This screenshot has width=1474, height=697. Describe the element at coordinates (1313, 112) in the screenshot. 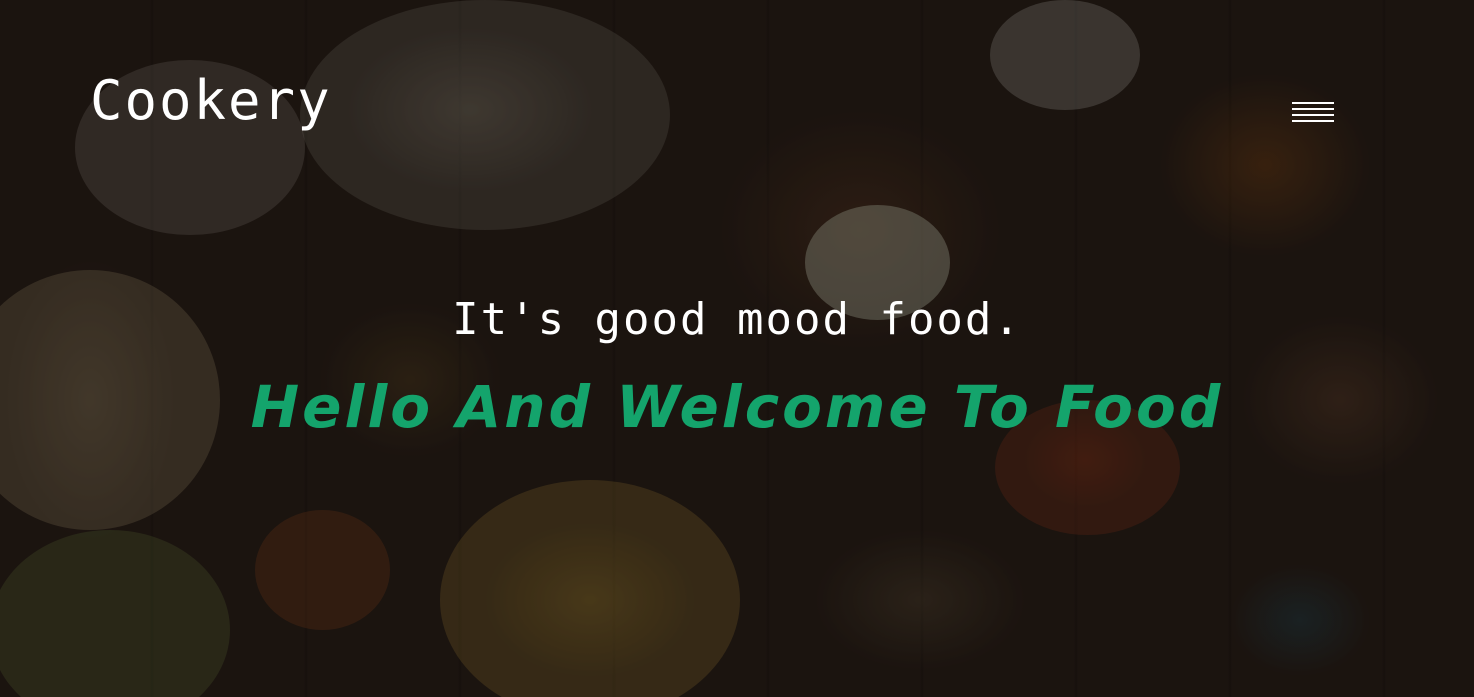

I see `hamburger-menu-icon` at that location.